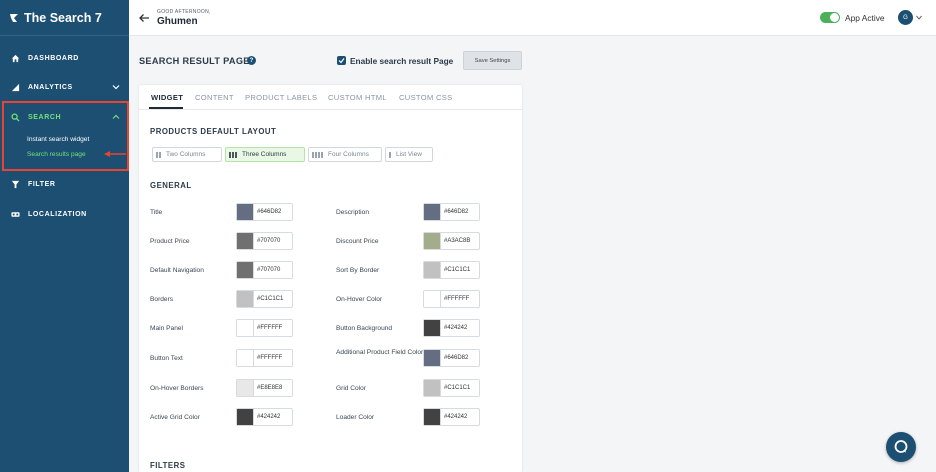 Image resolution: width=936 pixels, height=472 pixels. I want to click on color-hex-value: #E8E8E8, so click(268, 388).